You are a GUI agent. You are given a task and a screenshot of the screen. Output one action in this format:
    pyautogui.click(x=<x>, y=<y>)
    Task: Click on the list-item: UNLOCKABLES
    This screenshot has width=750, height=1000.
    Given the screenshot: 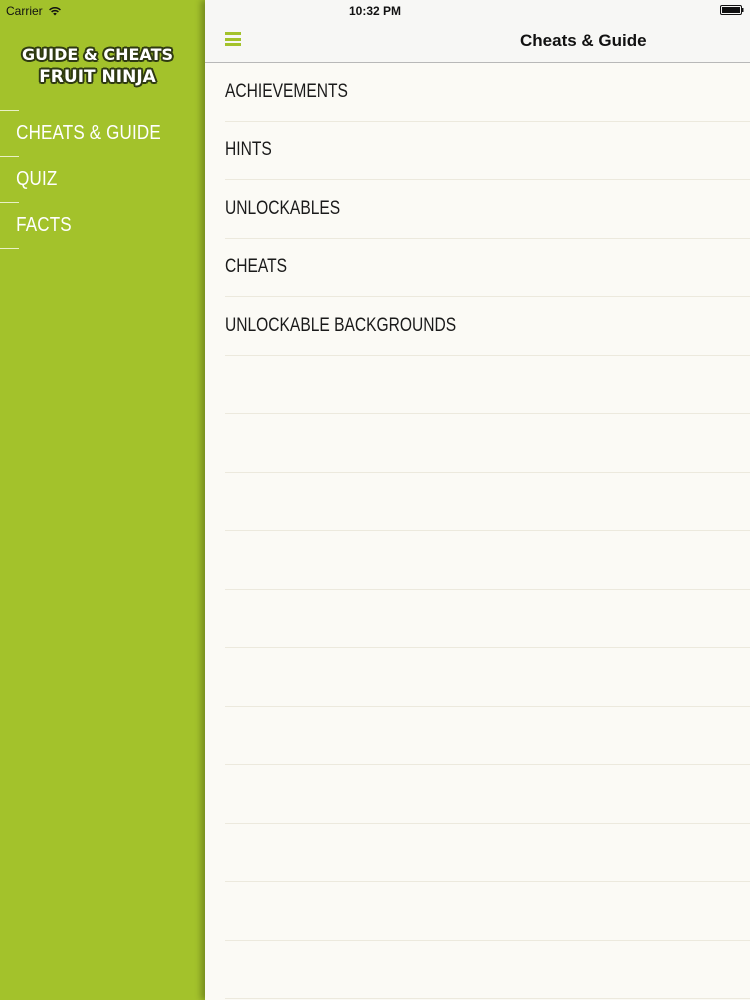 What is the action you would take?
    pyautogui.click(x=487, y=209)
    